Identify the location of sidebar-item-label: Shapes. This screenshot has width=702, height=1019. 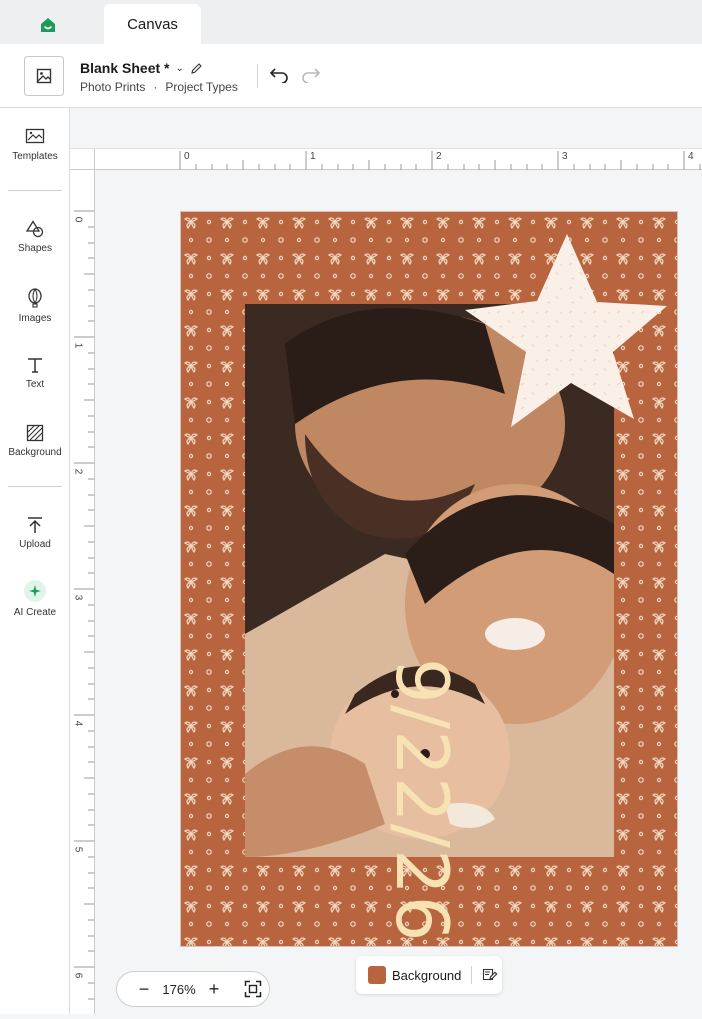
(35, 248).